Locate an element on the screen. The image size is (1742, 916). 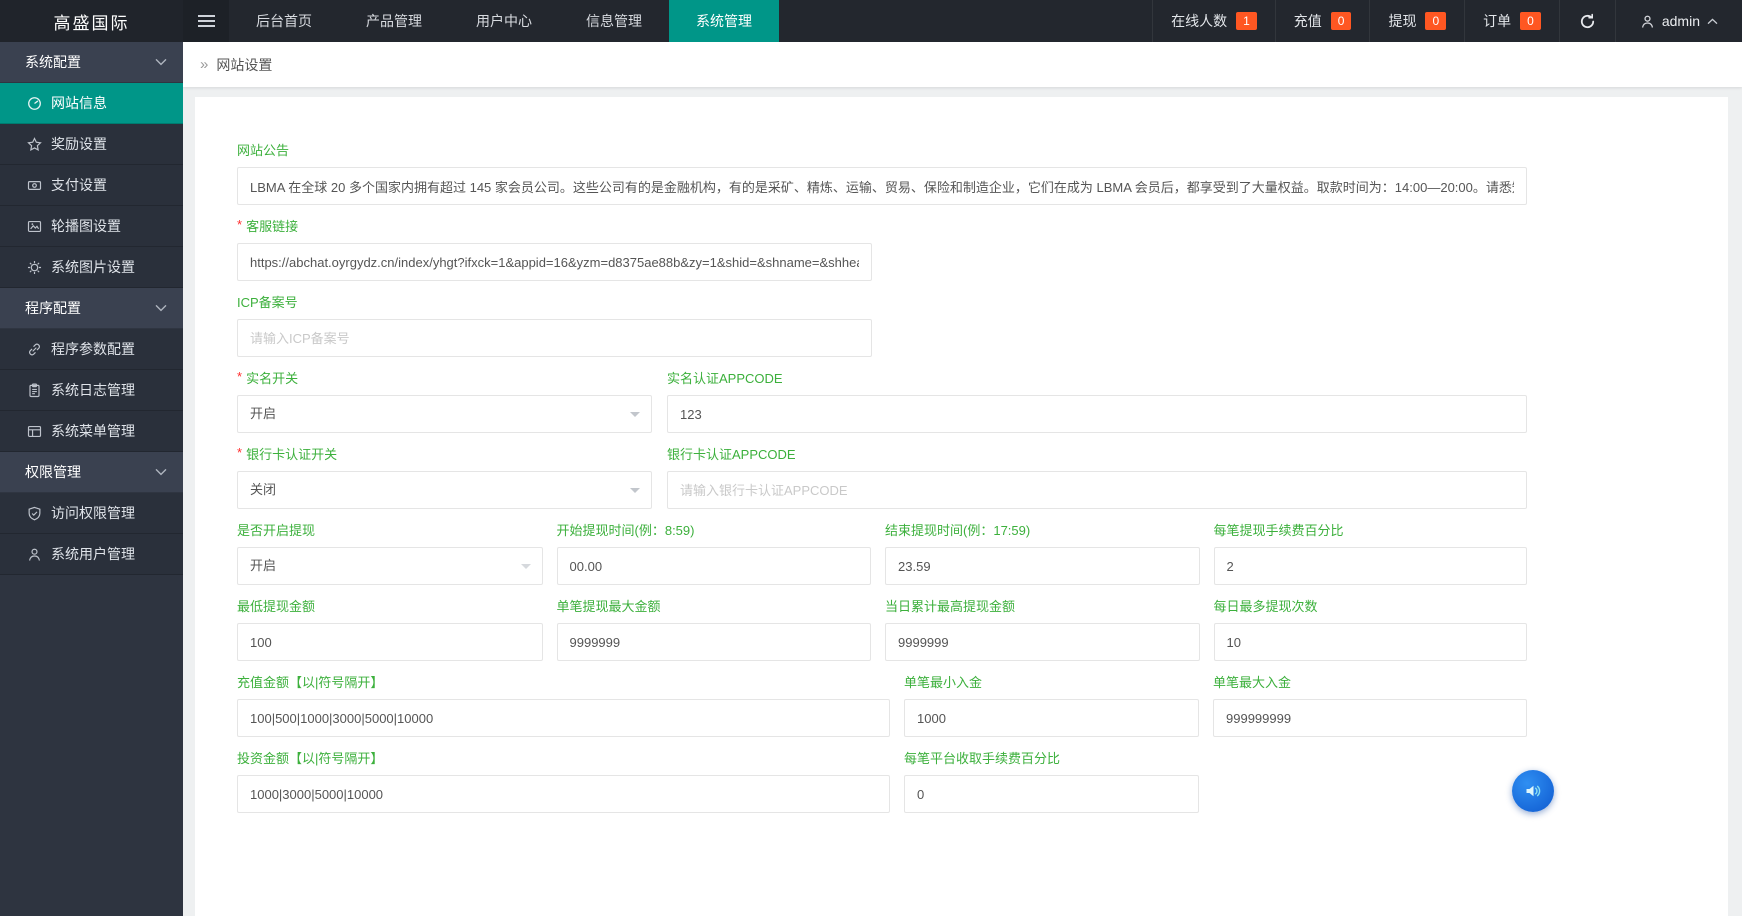
withdraw-times-input is located at coordinates (1370, 642).